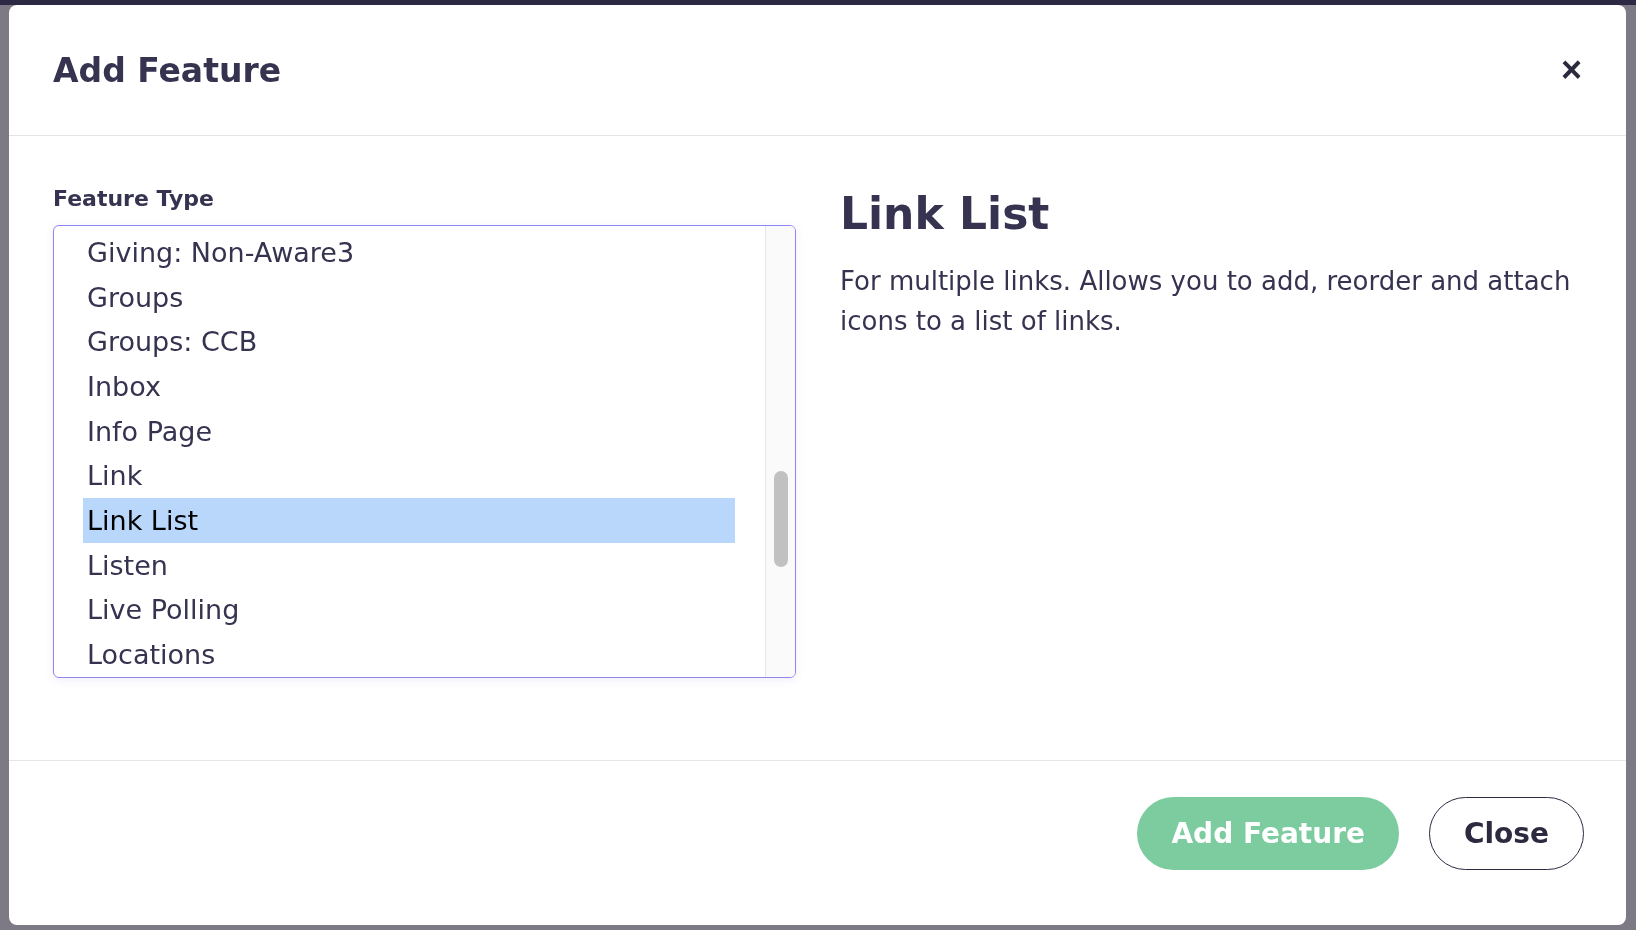 This screenshot has width=1636, height=930. Describe the element at coordinates (409, 431) in the screenshot. I see `list-option: Info Page` at that location.